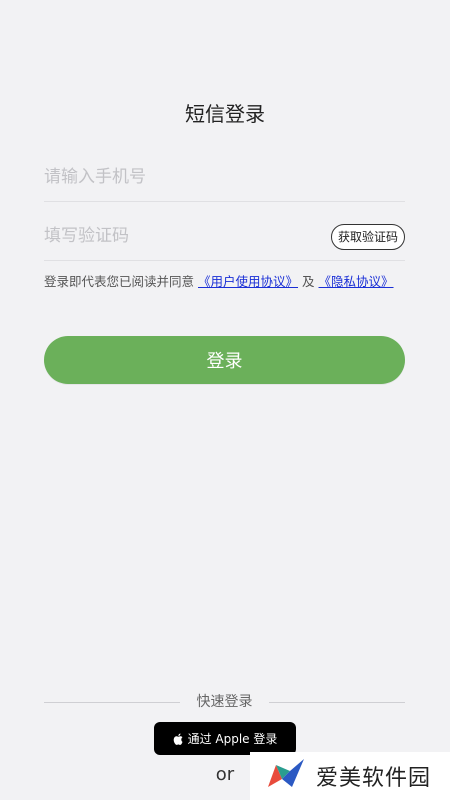  Describe the element at coordinates (184, 236) in the screenshot. I see `verification-code-input` at that location.